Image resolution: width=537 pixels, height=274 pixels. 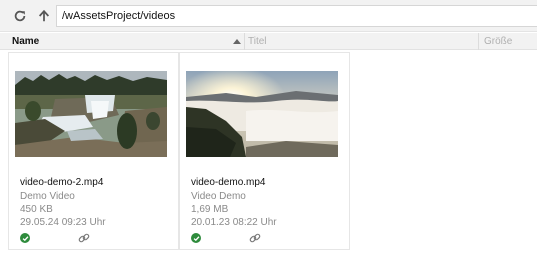 What do you see at coordinates (498, 41) in the screenshot?
I see `column-size: Größe` at bounding box center [498, 41].